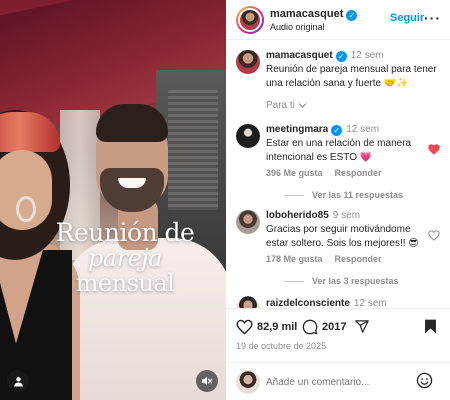 The width and height of the screenshot is (450, 400). What do you see at coordinates (308, 303) in the screenshot?
I see `comment-username: raizdelconsciente` at bounding box center [308, 303].